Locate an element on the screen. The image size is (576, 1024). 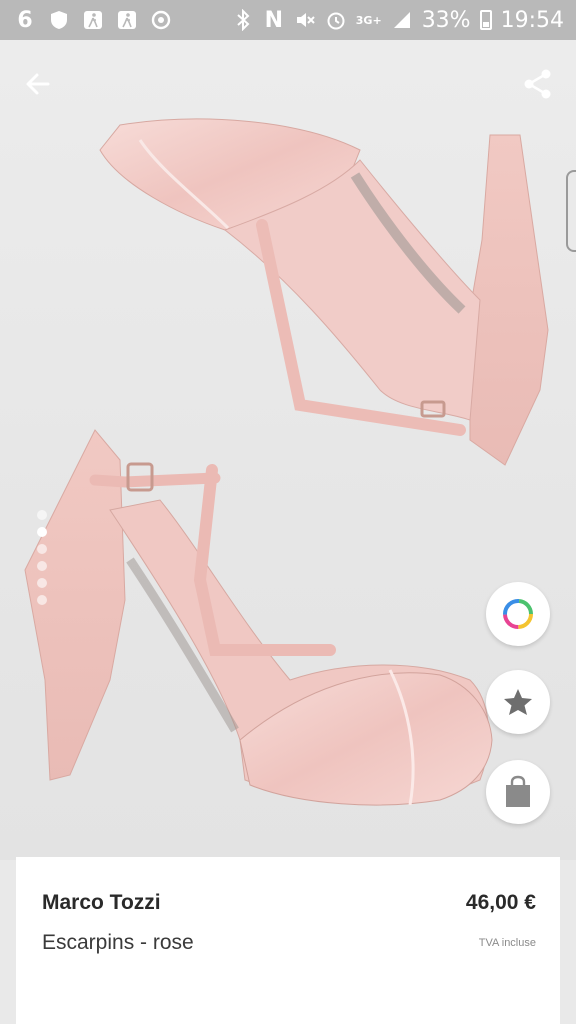
tax-note: TVA incluse is located at coordinates (507, 943).